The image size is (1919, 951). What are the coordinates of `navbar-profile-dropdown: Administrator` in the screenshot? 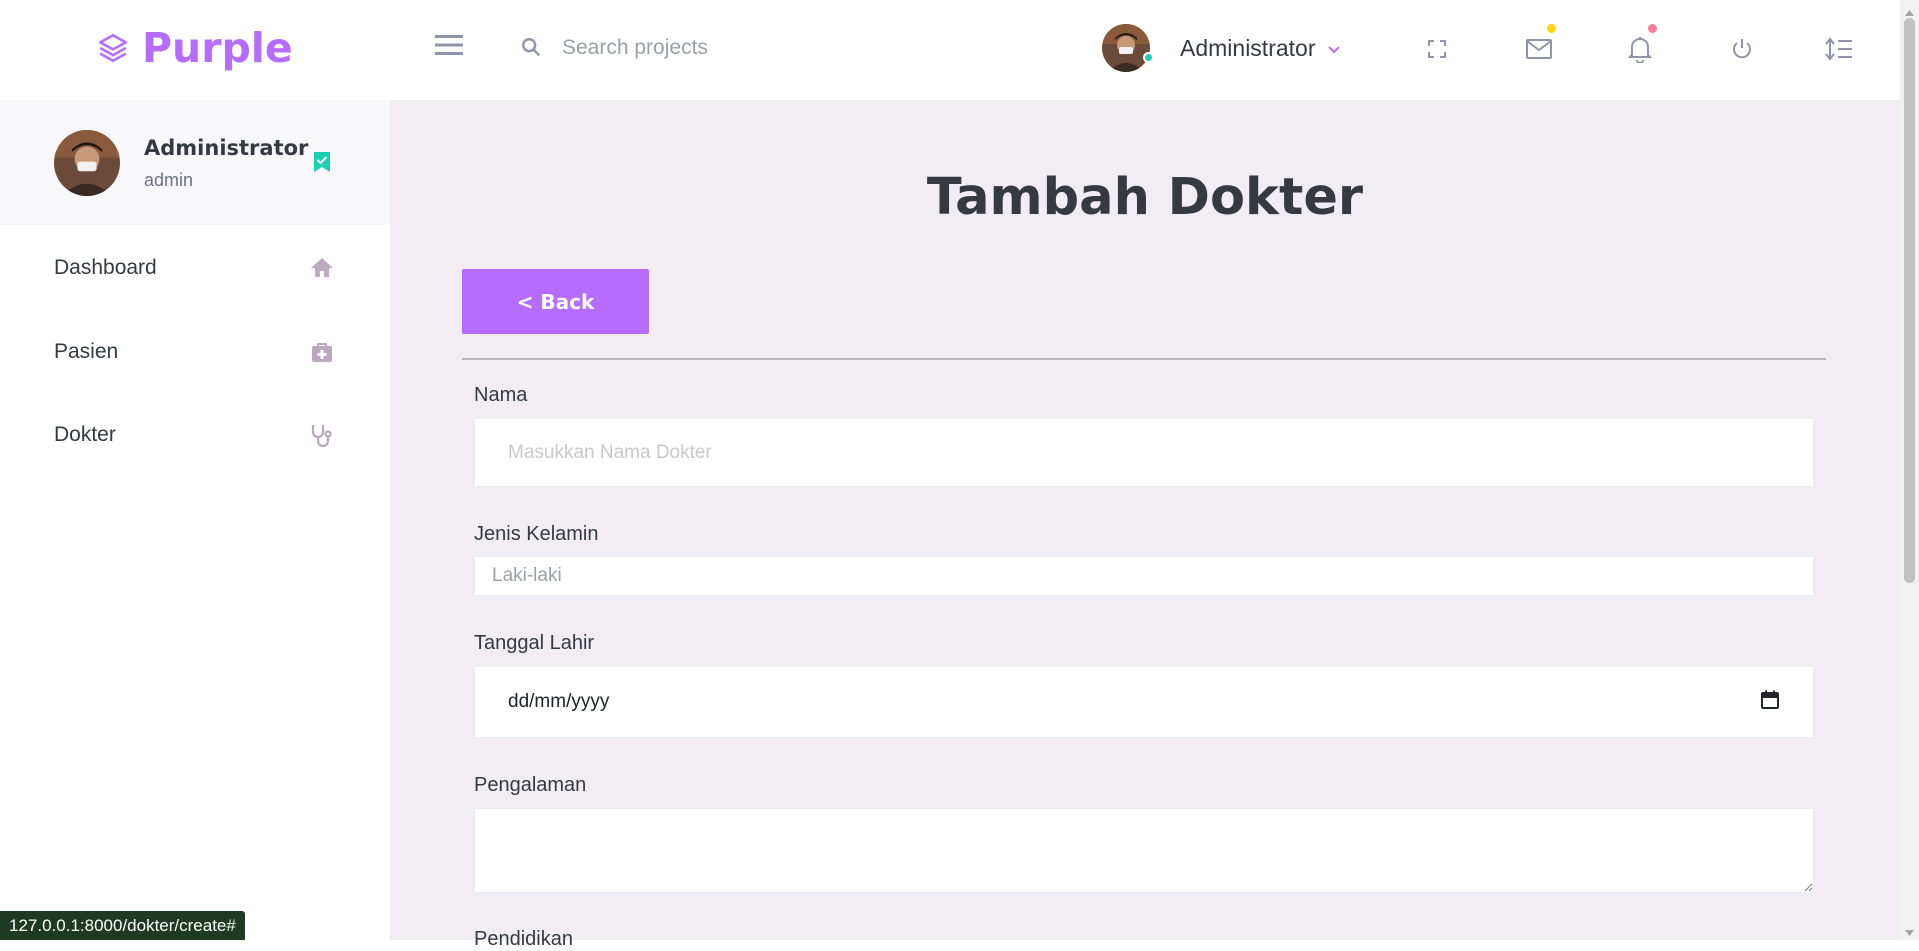 It's located at (1221, 48).